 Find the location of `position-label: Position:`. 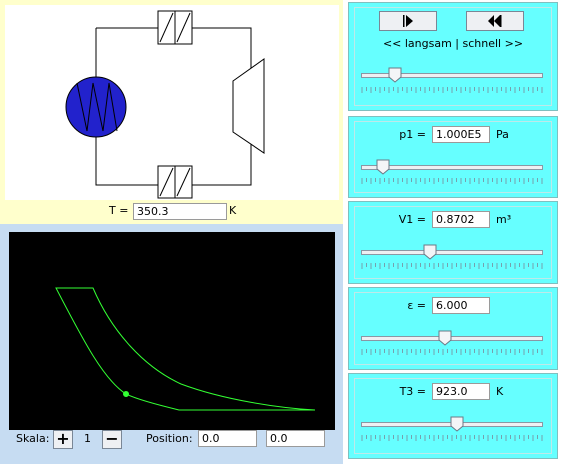

position-label: Position: is located at coordinates (169, 438).